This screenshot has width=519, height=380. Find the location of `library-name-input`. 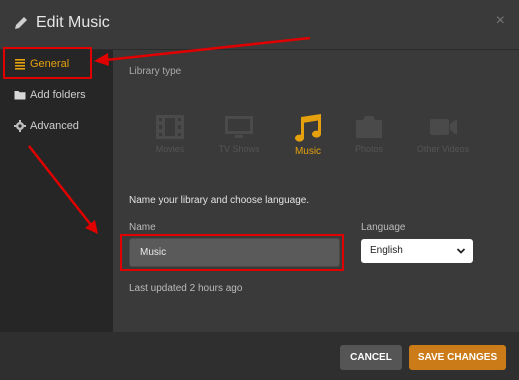

library-name-input is located at coordinates (234, 252).